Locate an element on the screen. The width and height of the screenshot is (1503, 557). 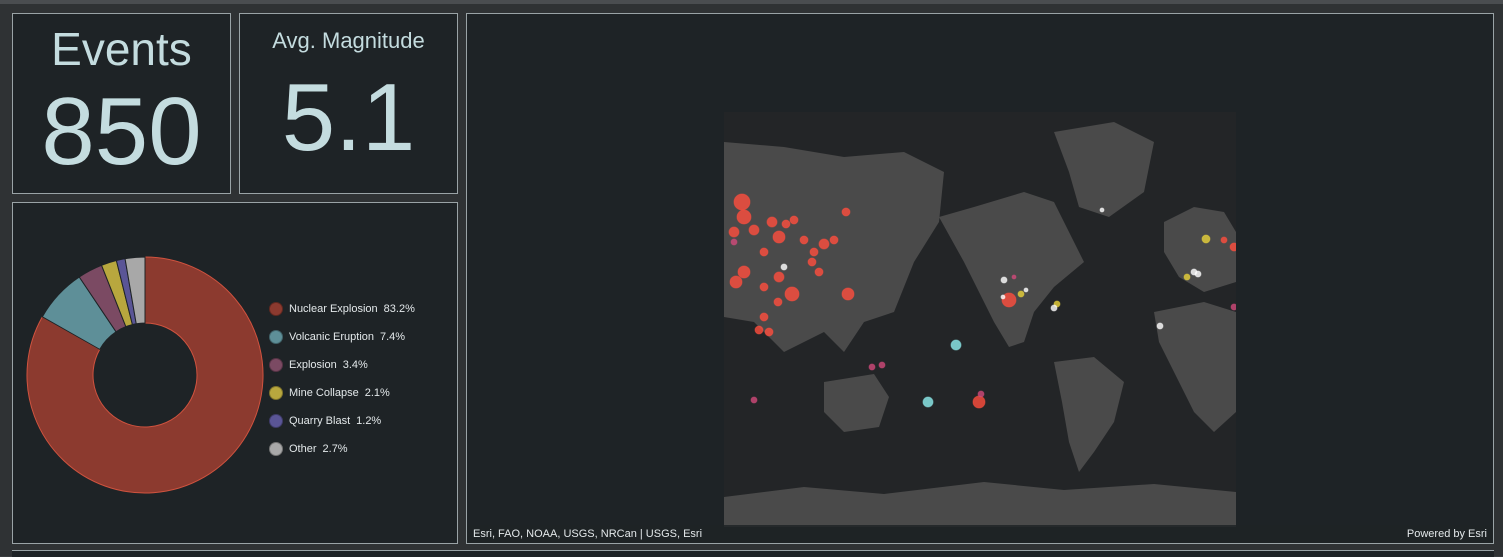
legend-item-nuclear-explosion: Nuclear Explosion 83.2% is located at coordinates (342, 309).